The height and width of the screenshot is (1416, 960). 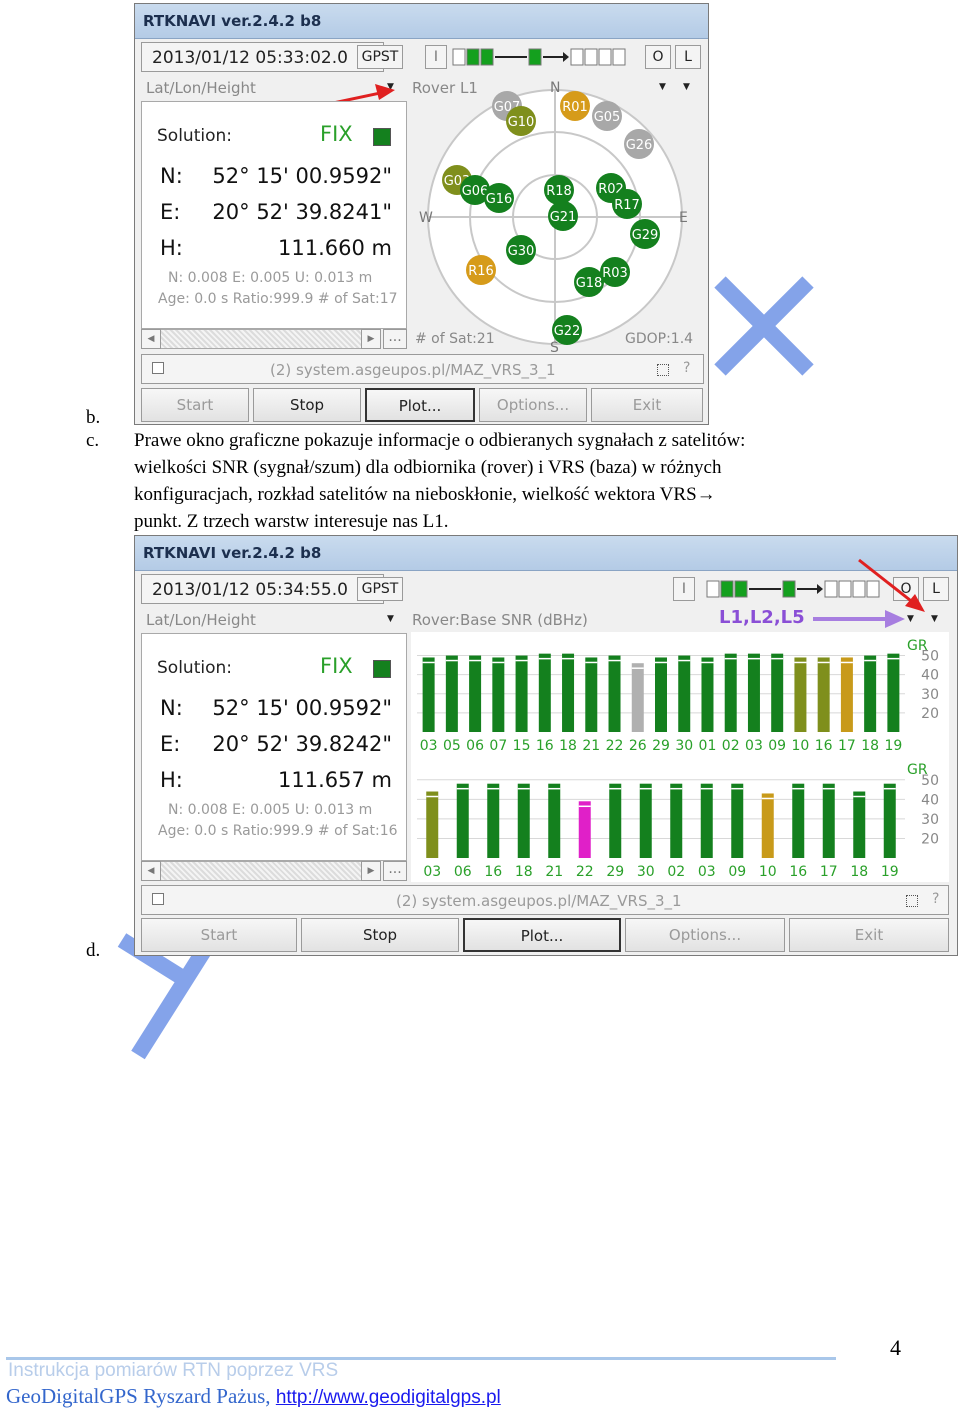 I want to click on satellite-label: R17, so click(x=627, y=205).